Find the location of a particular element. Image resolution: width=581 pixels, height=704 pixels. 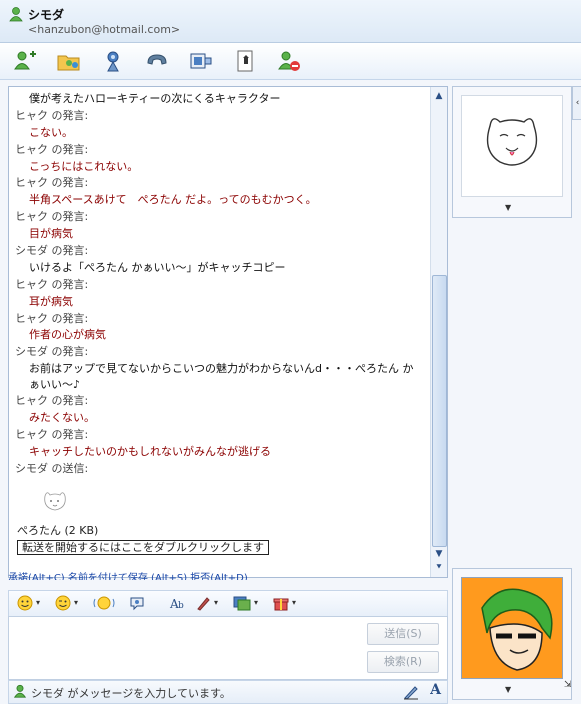

file-name: ぺろたん (2 KB) is located at coordinates (58, 530).